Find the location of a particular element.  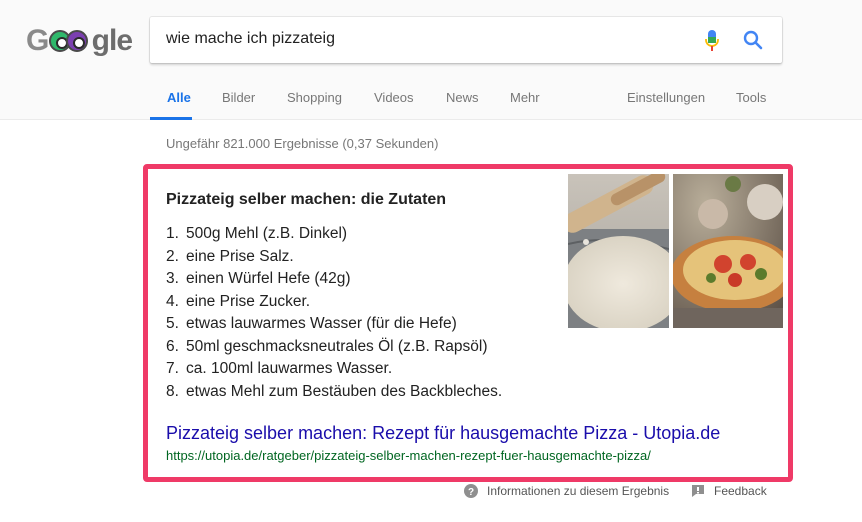

search-icon is located at coordinates (753, 40).